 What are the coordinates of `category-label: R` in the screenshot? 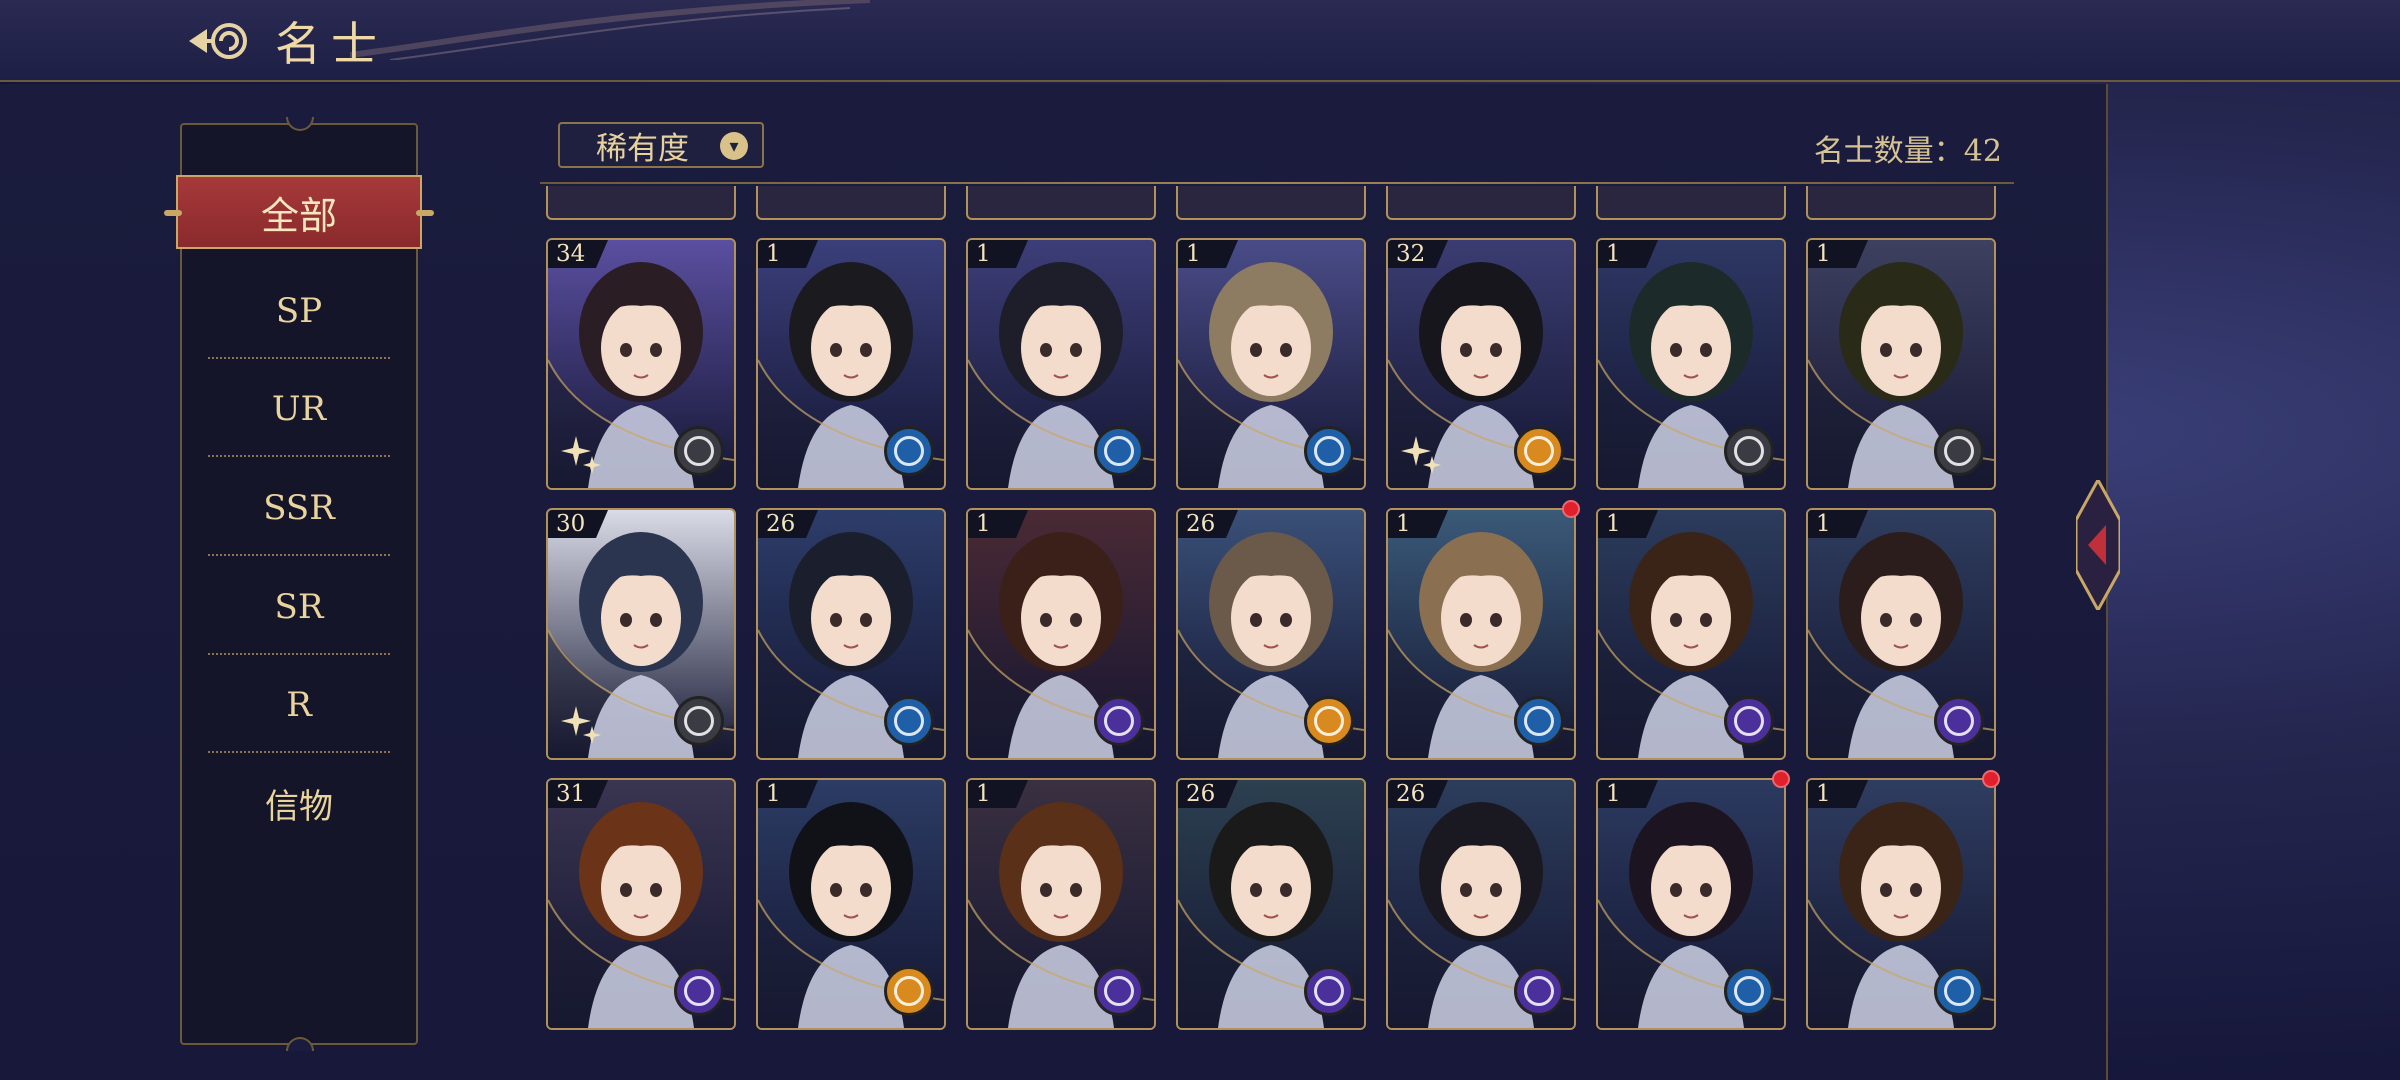 It's located at (299, 705).